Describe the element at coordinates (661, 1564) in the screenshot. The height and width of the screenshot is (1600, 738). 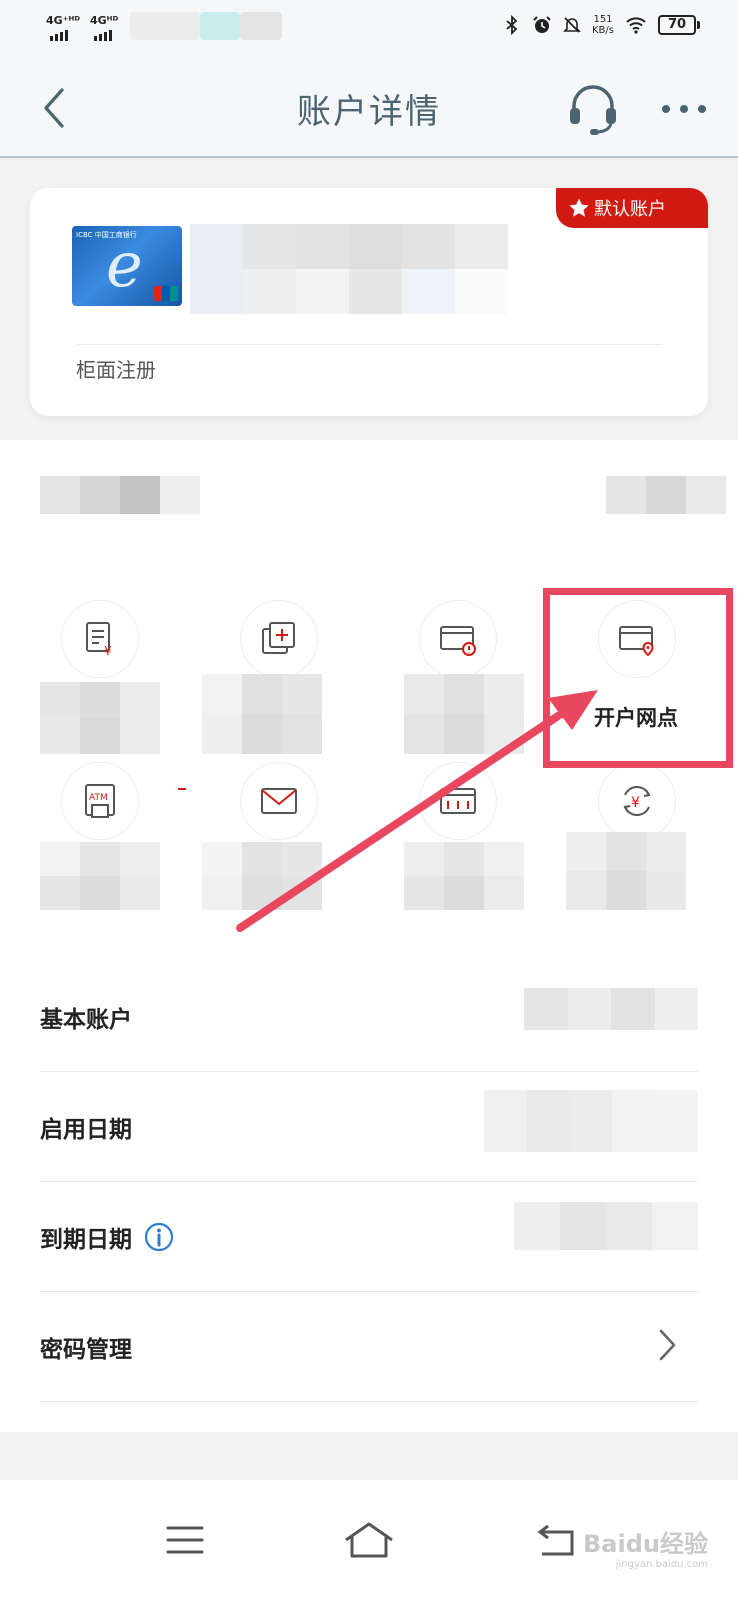
I see `watermark-sub: jingyan.baidu.com` at that location.